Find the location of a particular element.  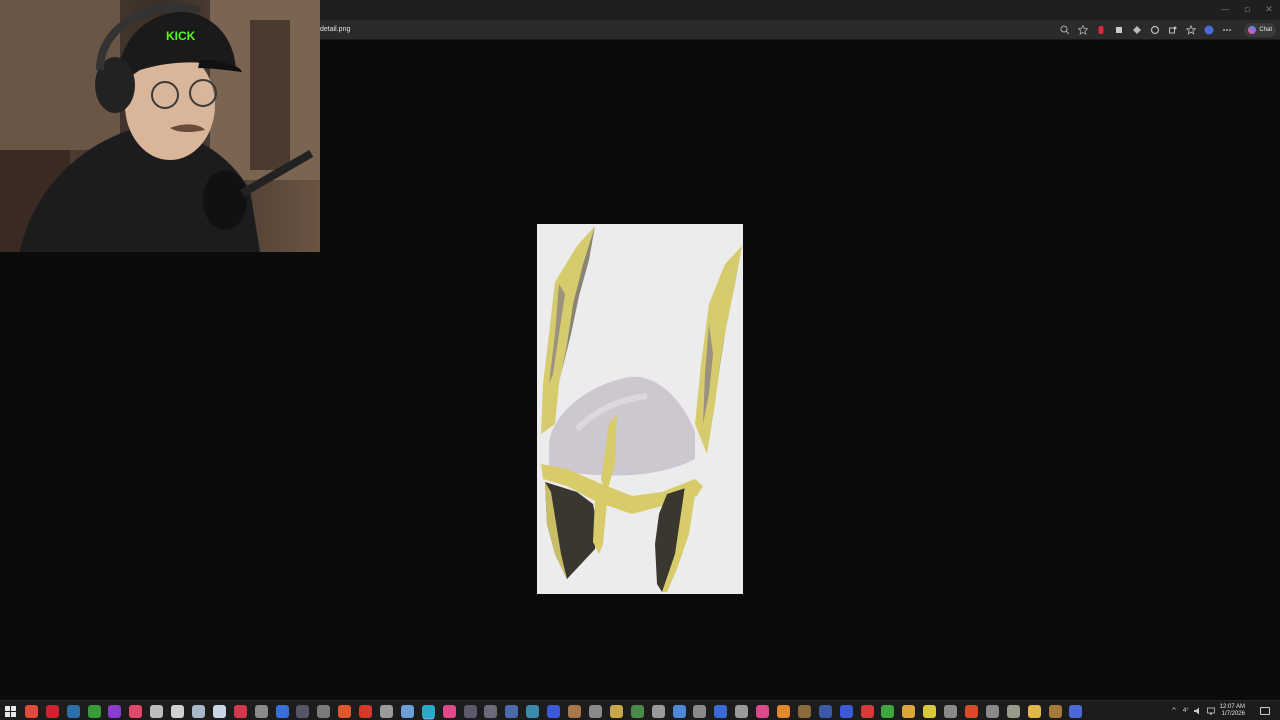

notification-icon is located at coordinates (1265, 711).